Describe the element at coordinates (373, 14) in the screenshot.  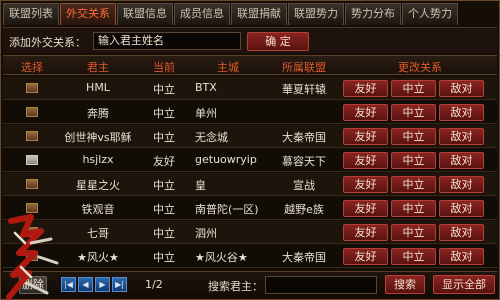
I see `tab-power-distribution: 势力分布` at that location.